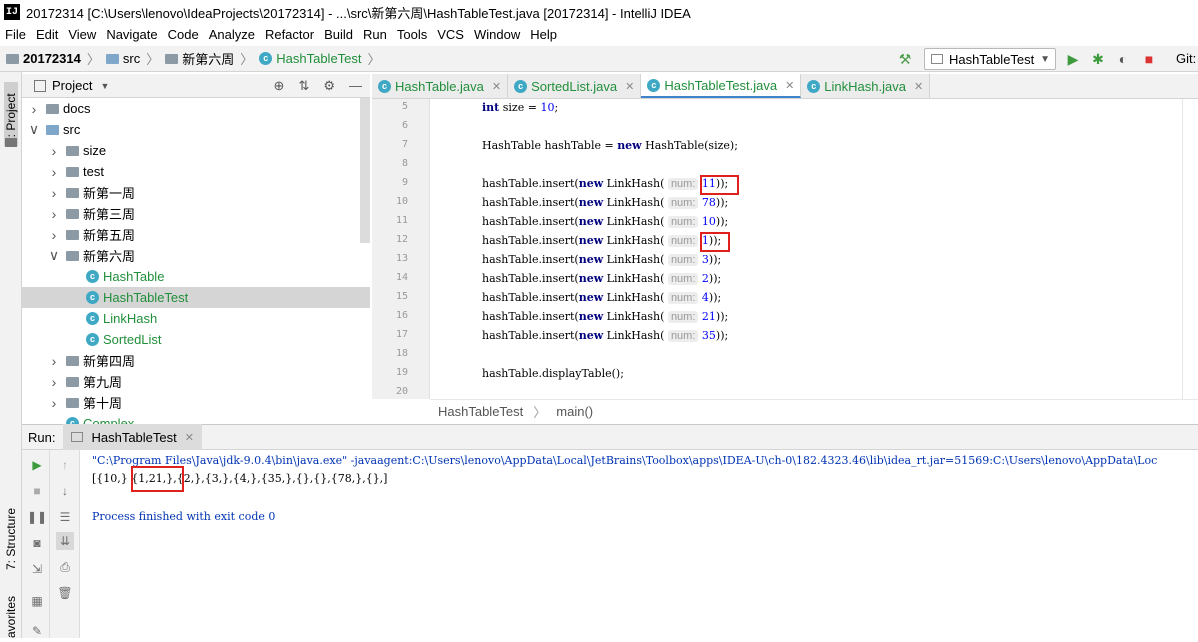 This screenshot has height=642, width=1198. I want to click on gear-icon: ⚙, so click(329, 86).